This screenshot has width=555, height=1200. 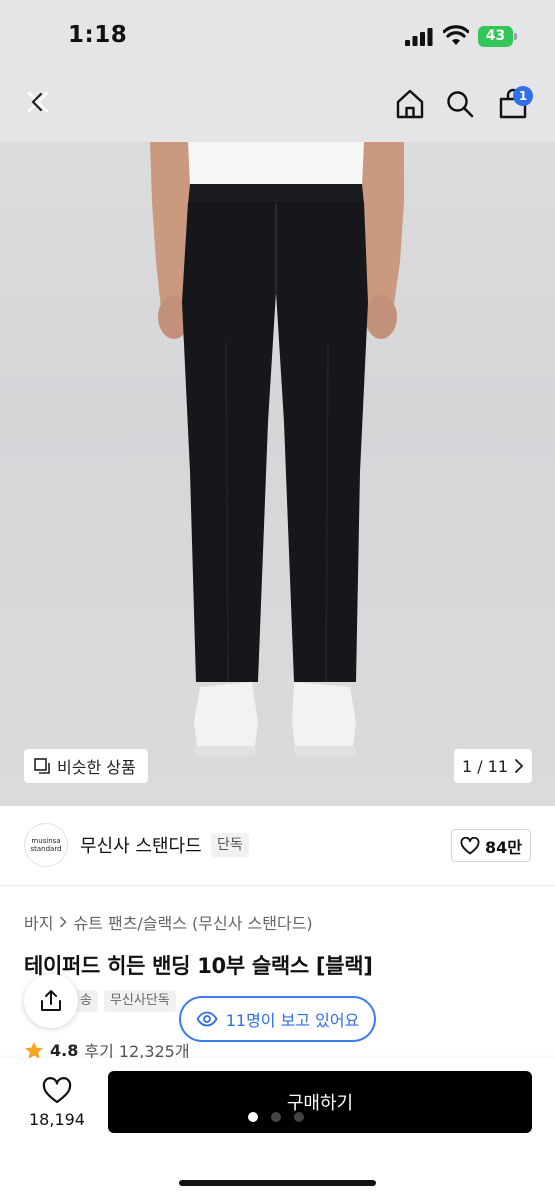 What do you see at coordinates (503, 847) in the screenshot?
I see `brand-like-count: 84만` at bounding box center [503, 847].